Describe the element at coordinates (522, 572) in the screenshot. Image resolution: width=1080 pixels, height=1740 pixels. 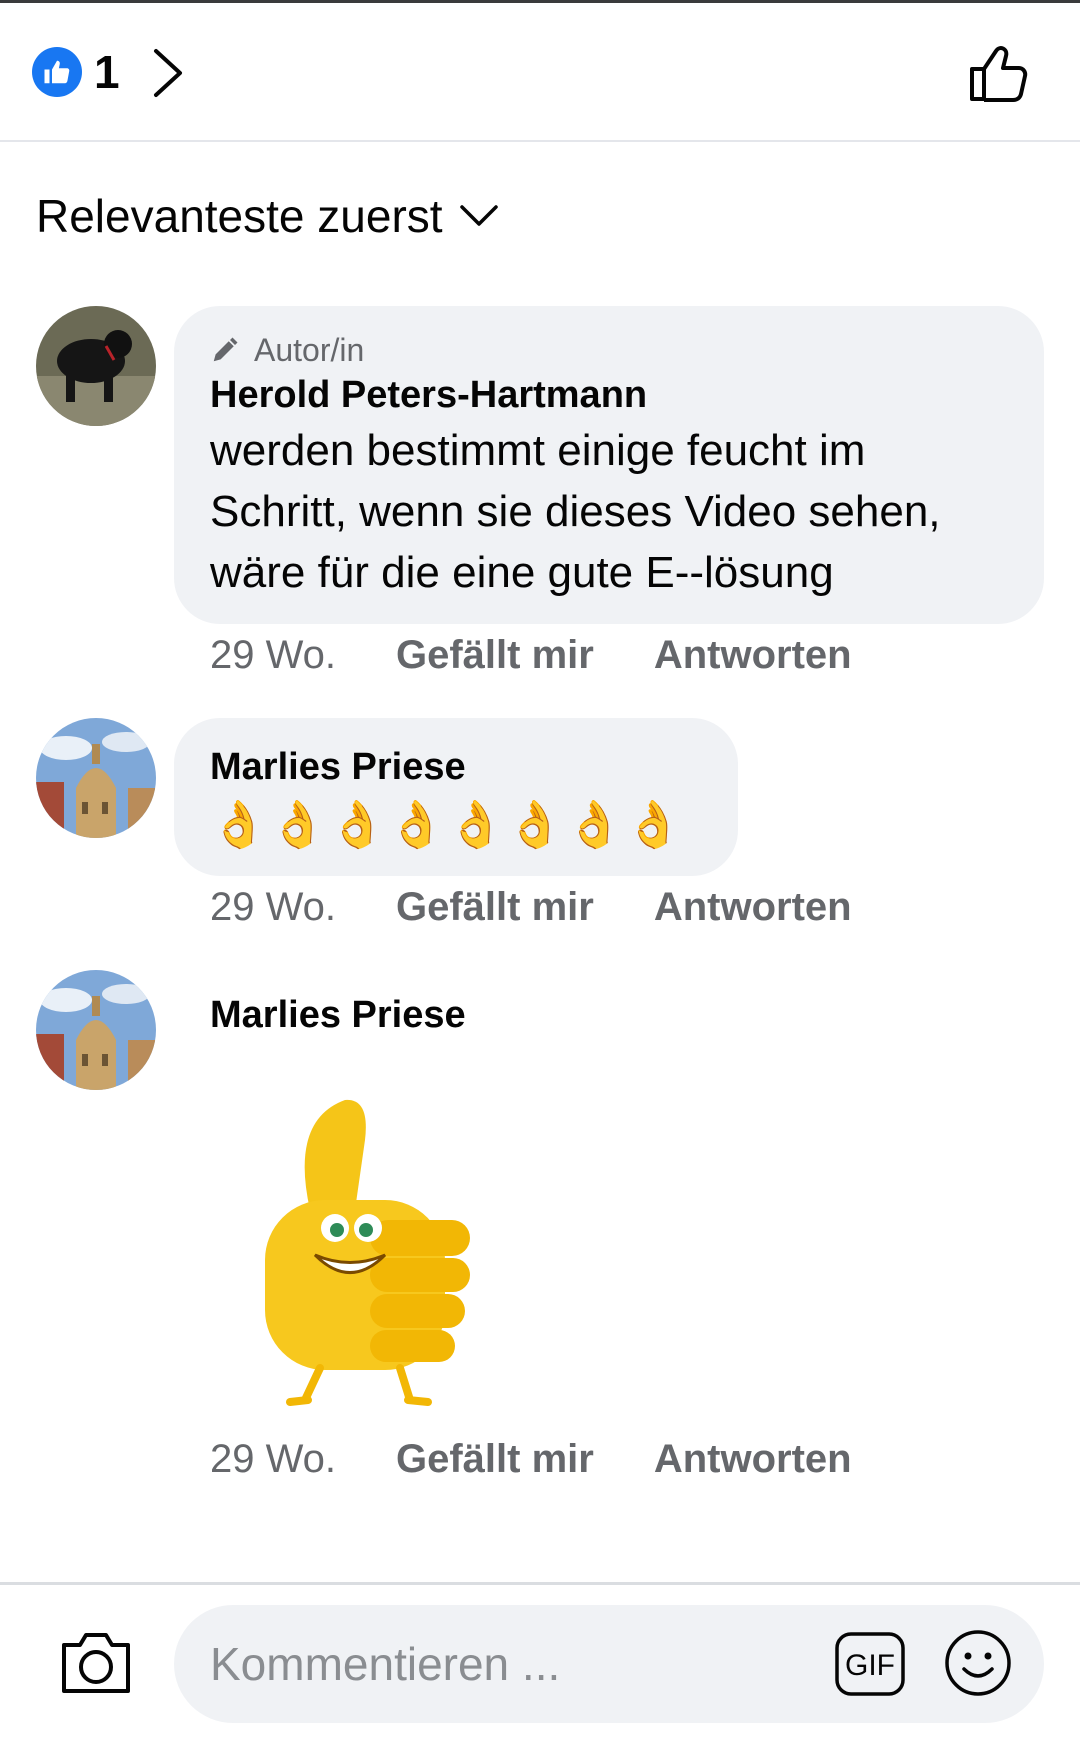
I see `comment-text-line: wäre für die eine gute E--lösung` at that location.